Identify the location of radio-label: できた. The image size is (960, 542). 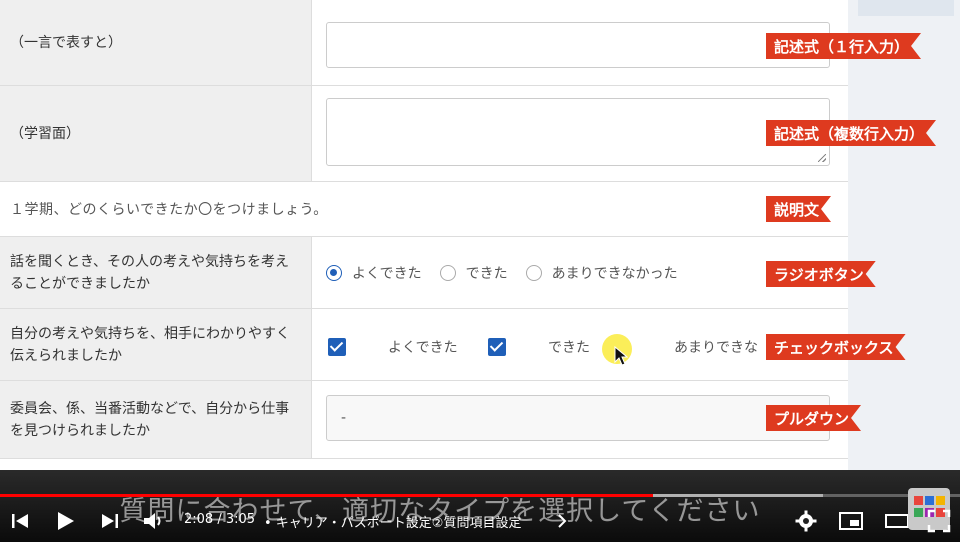
(486, 273).